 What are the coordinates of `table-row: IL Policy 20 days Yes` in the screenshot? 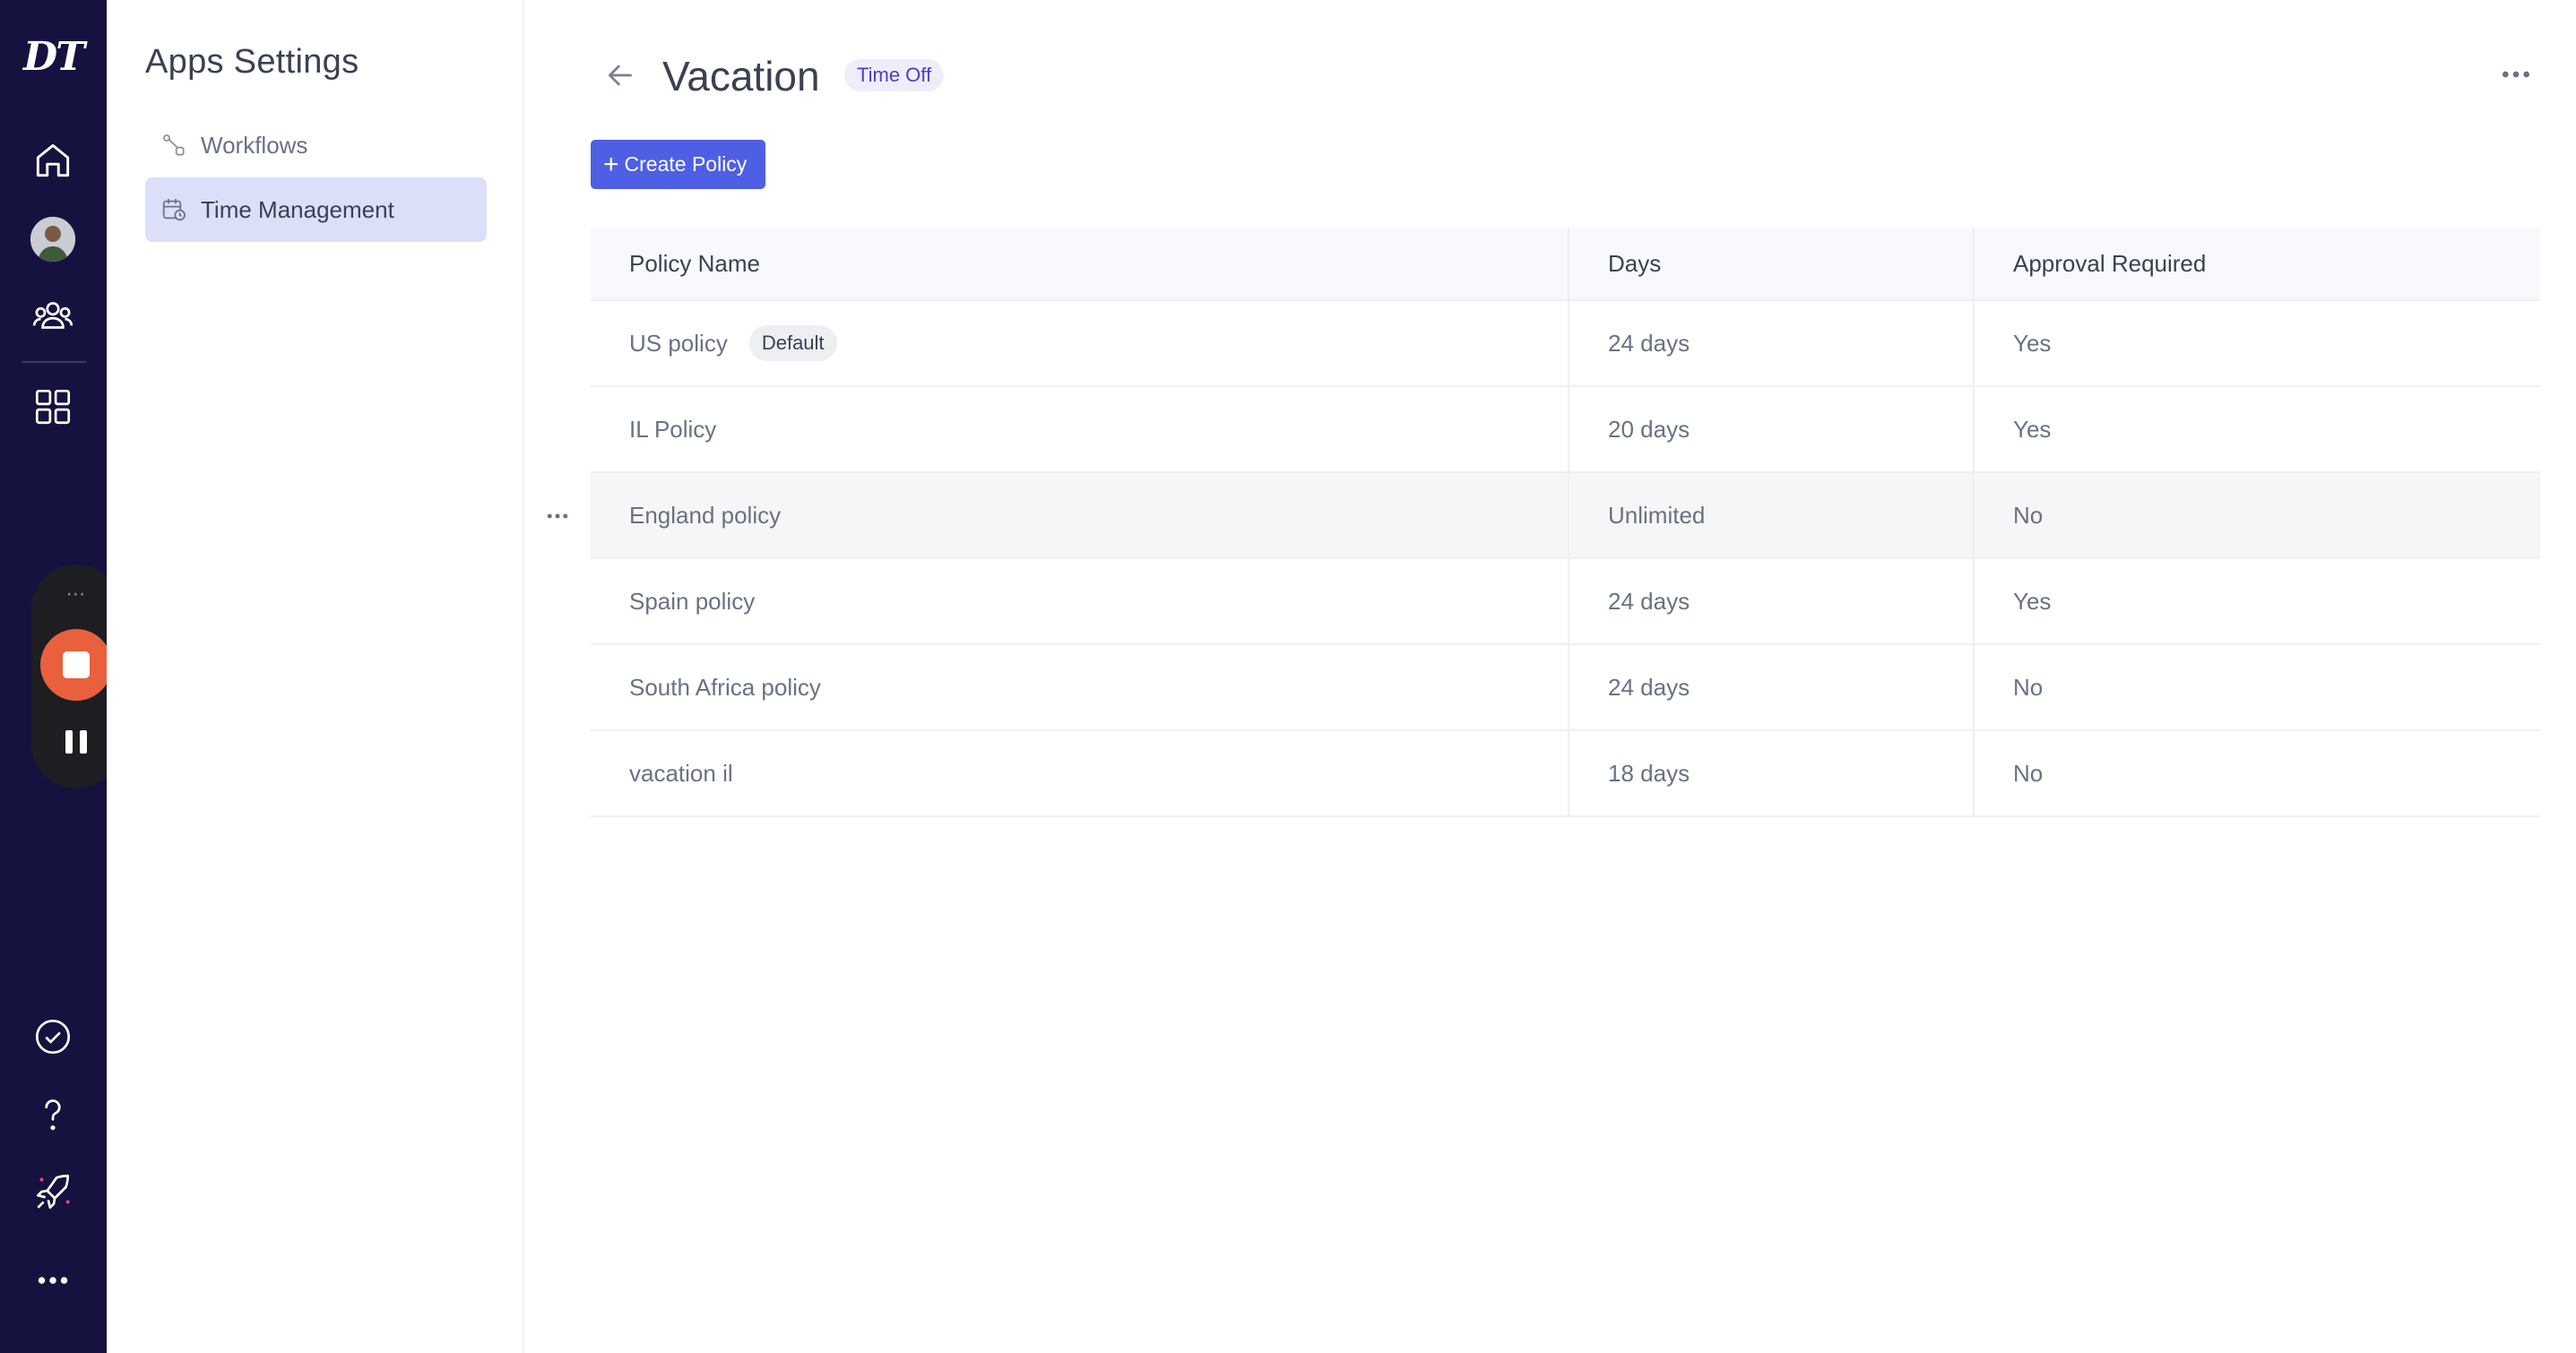 It's located at (1565, 430).